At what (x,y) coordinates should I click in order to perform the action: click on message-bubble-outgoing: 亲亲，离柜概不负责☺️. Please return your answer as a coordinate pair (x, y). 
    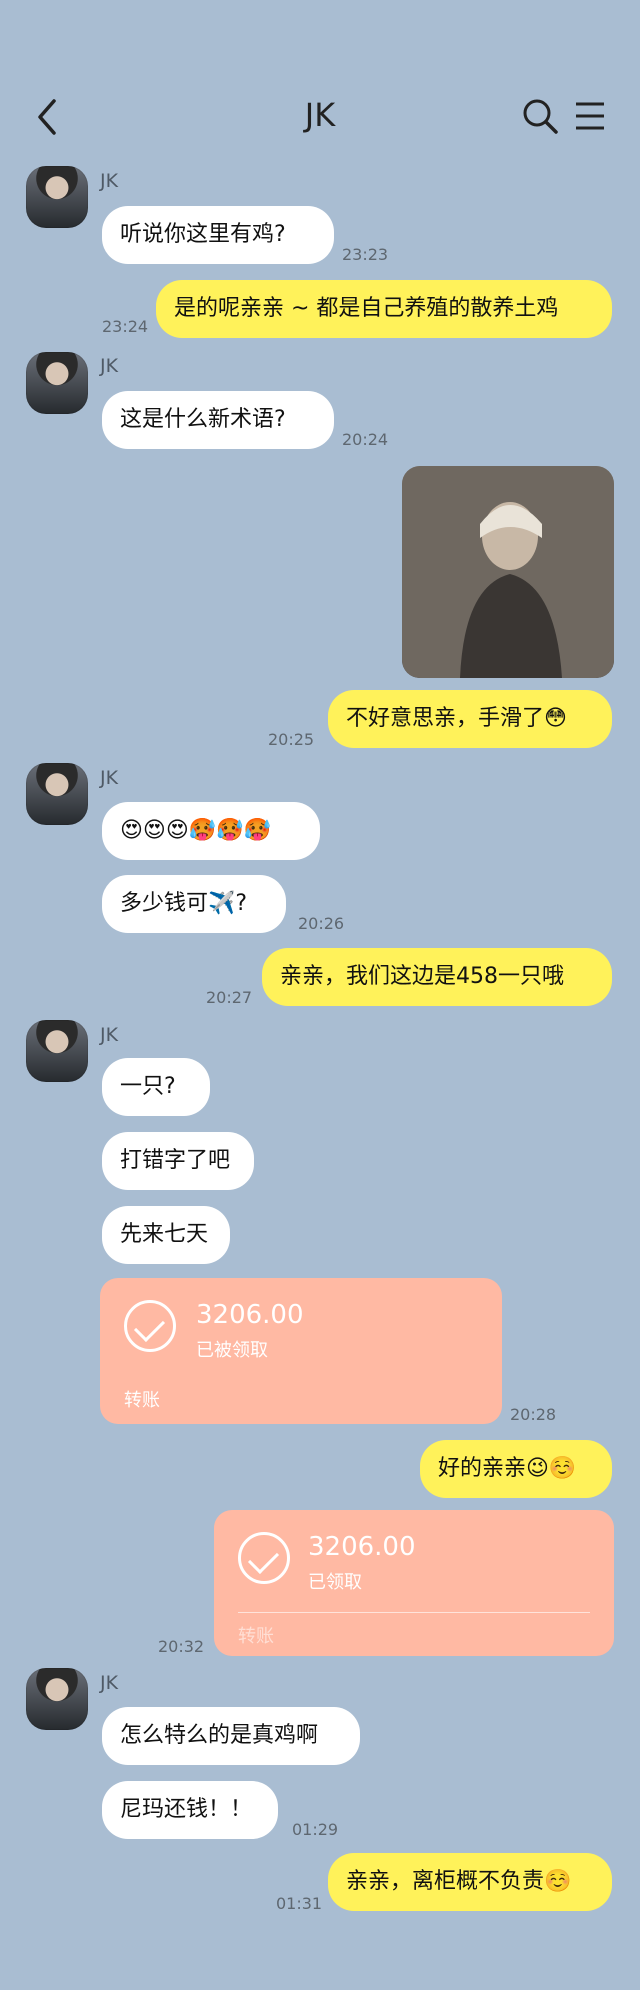
    Looking at the image, I should click on (470, 1882).